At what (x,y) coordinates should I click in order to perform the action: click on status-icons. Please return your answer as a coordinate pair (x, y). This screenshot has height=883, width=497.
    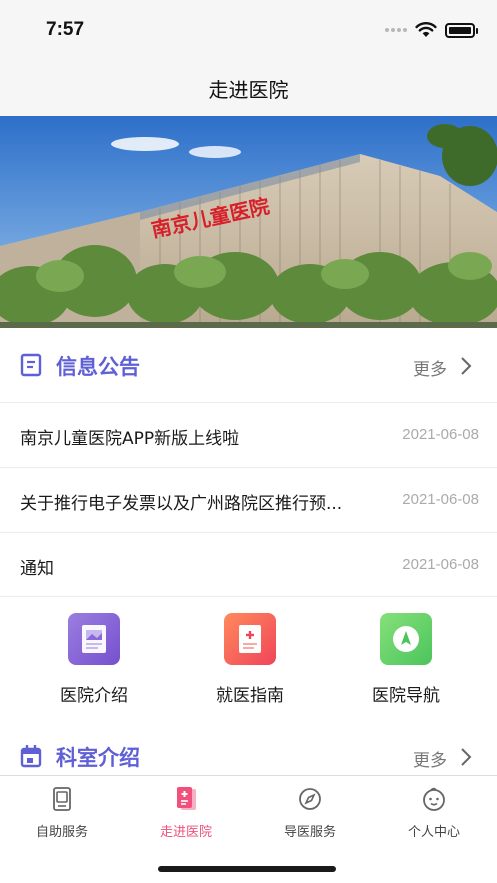
    Looking at the image, I should click on (431, 30).